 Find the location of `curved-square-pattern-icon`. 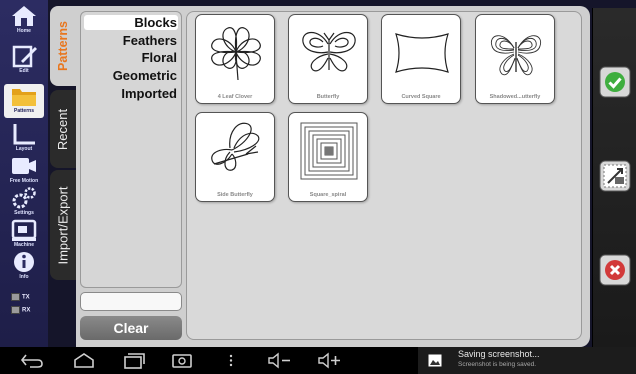

curved-square-pattern-icon is located at coordinates (422, 53).